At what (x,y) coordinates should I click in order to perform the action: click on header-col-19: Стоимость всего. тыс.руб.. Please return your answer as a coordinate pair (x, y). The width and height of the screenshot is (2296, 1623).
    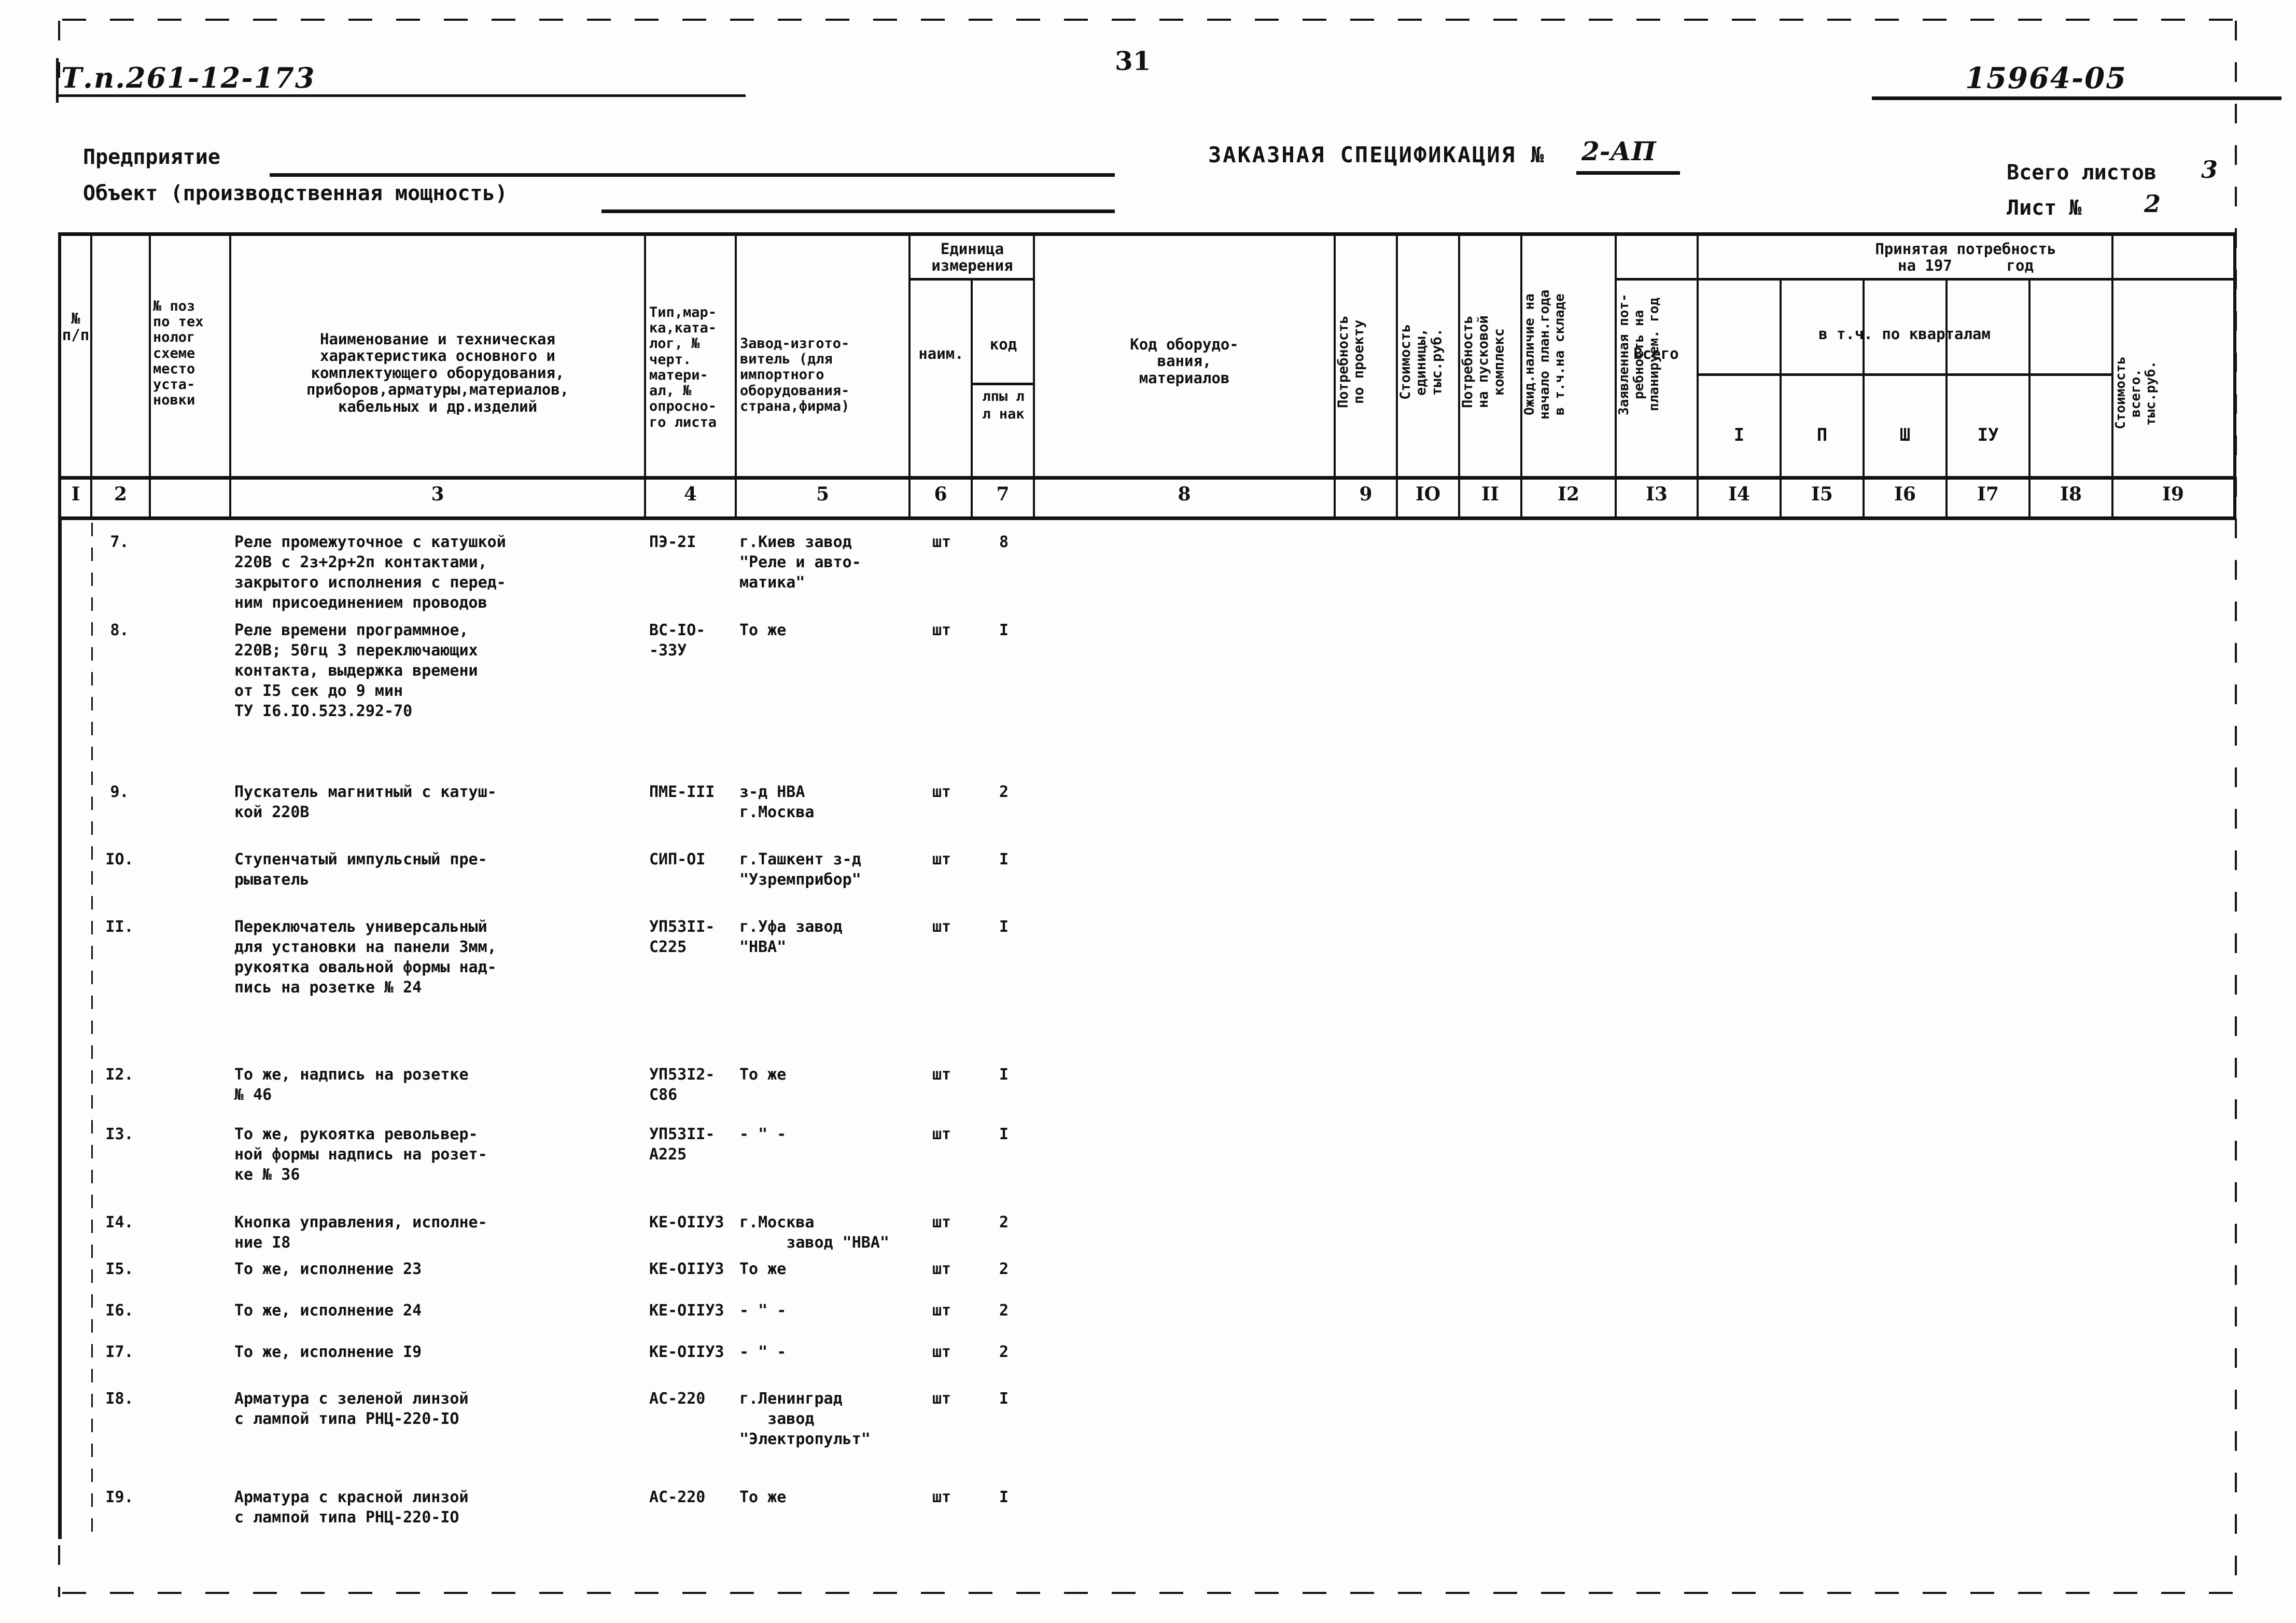
    Looking at the image, I should click on (2136, 393).